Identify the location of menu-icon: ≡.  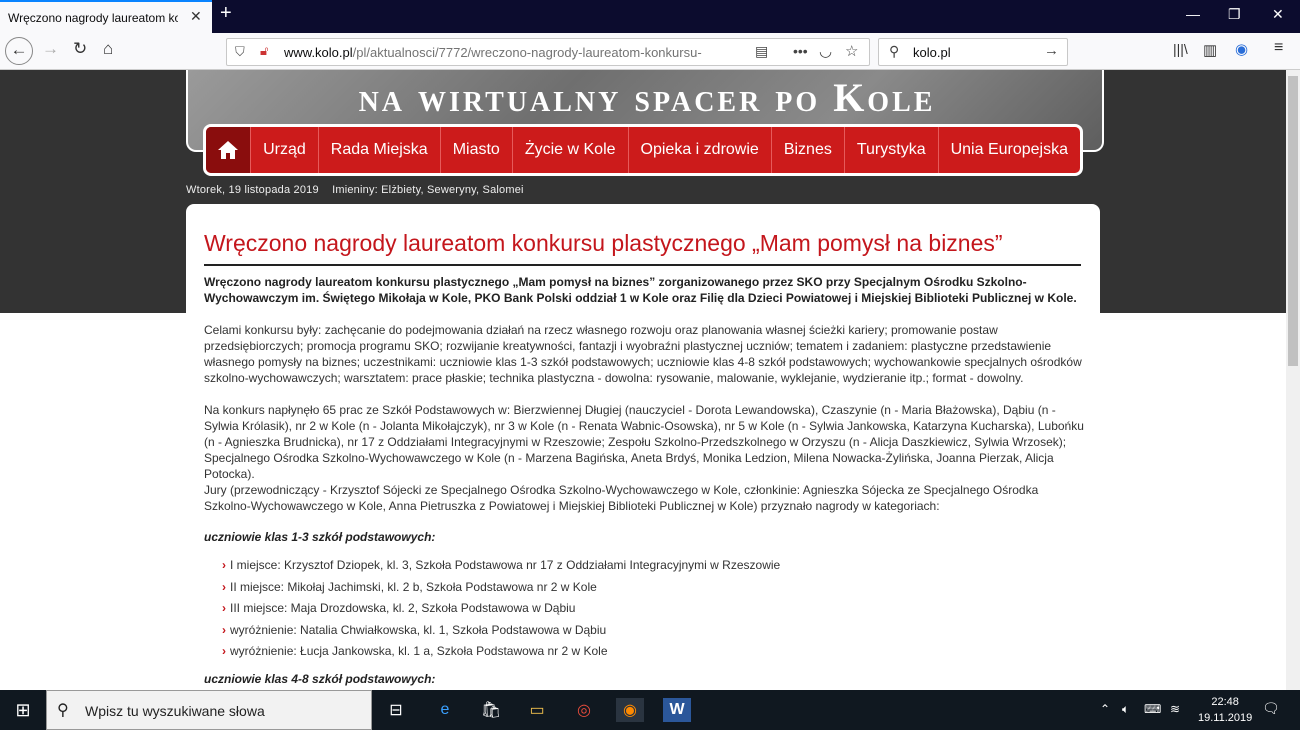
(1278, 48).